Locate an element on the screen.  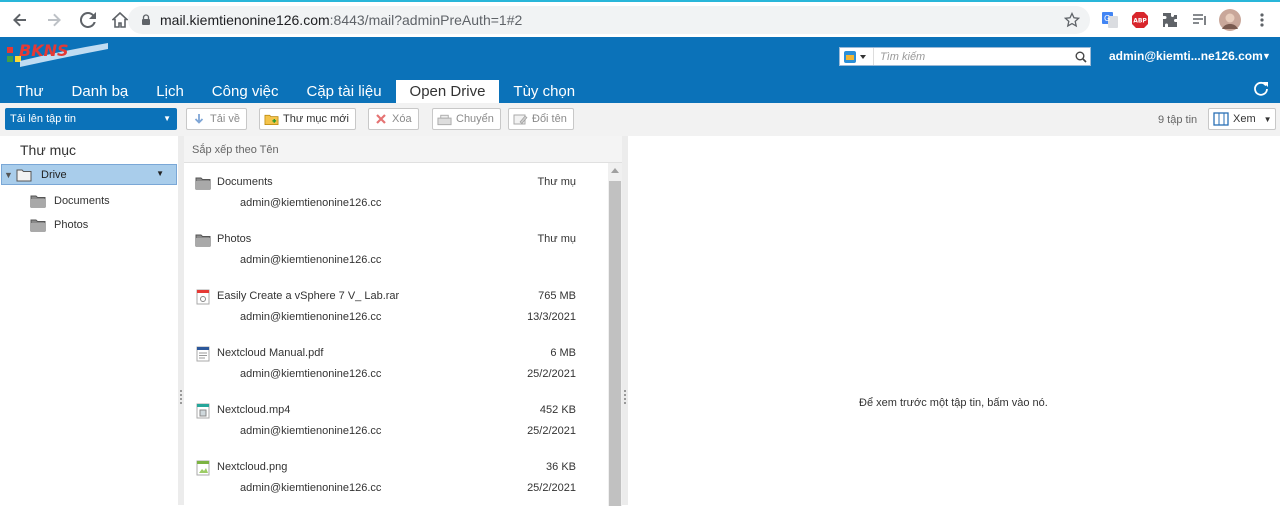
svg-text: G is located at coordinates (1107, 18).